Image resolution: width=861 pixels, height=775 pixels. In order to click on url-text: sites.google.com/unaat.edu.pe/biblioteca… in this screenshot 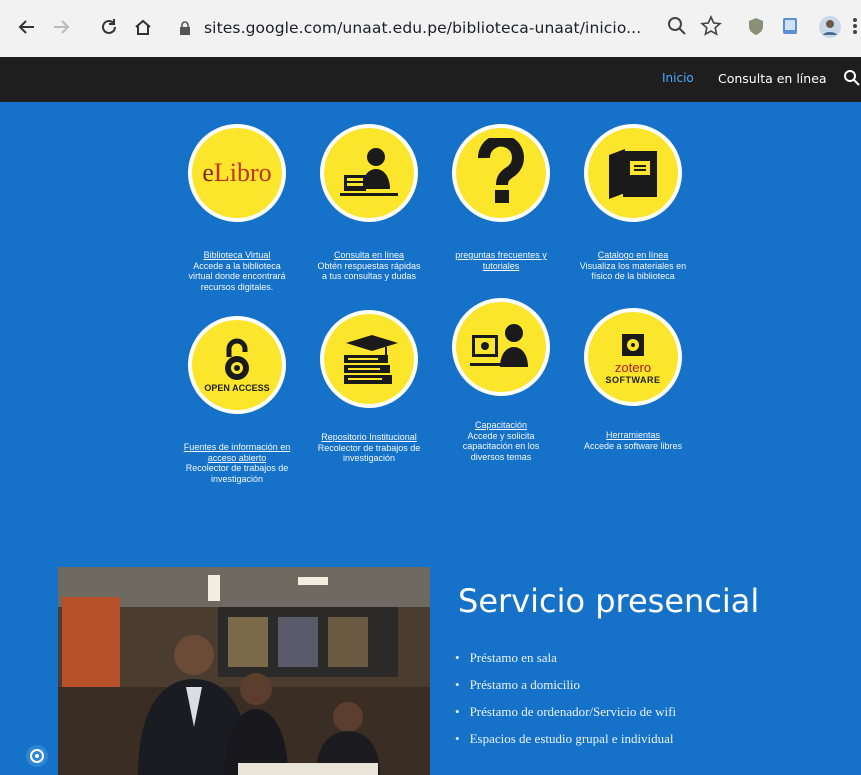, I will do `click(423, 28)`.